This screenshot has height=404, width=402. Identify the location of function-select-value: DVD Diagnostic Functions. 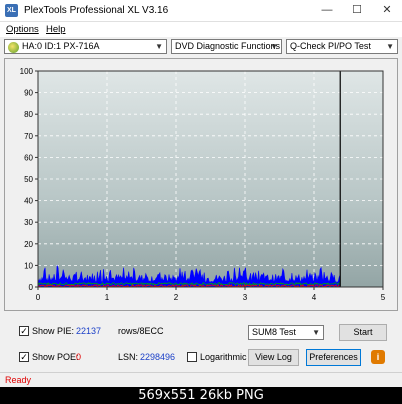
(228, 46).